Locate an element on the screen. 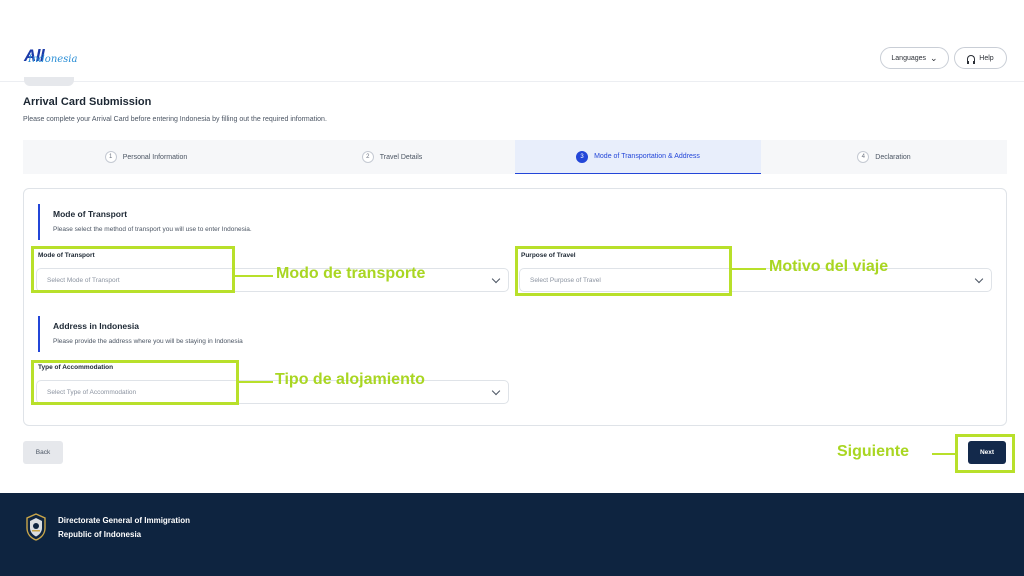 The image size is (1024, 576). annotation-label-next: Siguiente is located at coordinates (873, 451).